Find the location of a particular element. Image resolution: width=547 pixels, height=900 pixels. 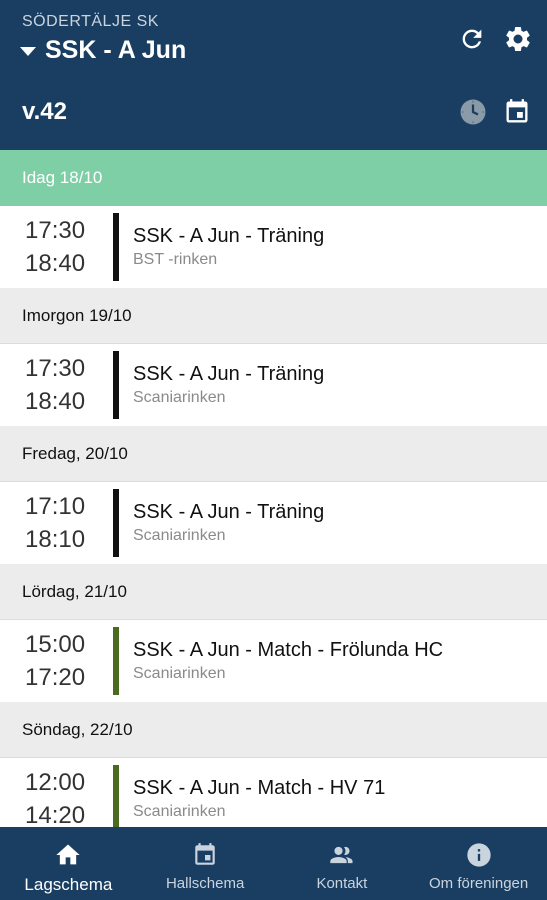

team-name: SSK - A Jun is located at coordinates (116, 50).